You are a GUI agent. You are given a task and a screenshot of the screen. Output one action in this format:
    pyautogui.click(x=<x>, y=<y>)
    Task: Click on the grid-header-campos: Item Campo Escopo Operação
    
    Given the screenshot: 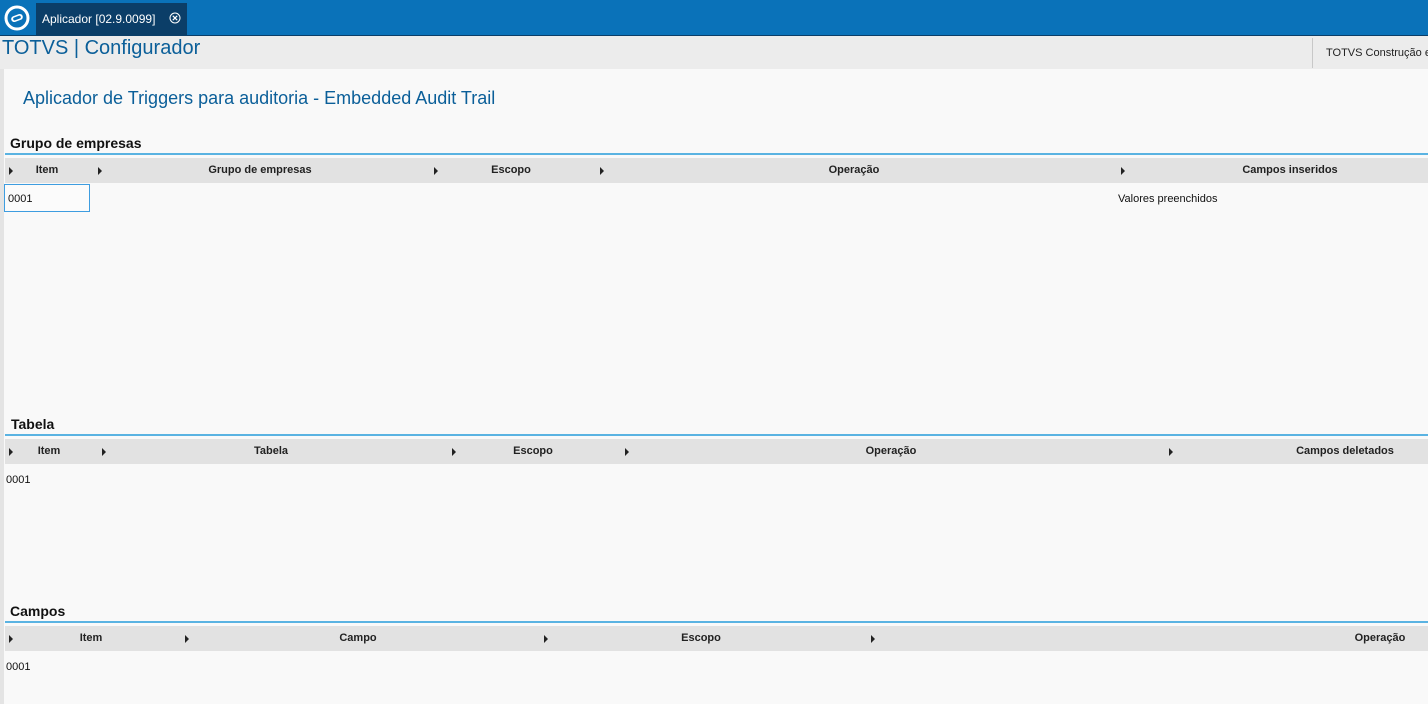 What is the action you would take?
    pyautogui.click(x=716, y=638)
    